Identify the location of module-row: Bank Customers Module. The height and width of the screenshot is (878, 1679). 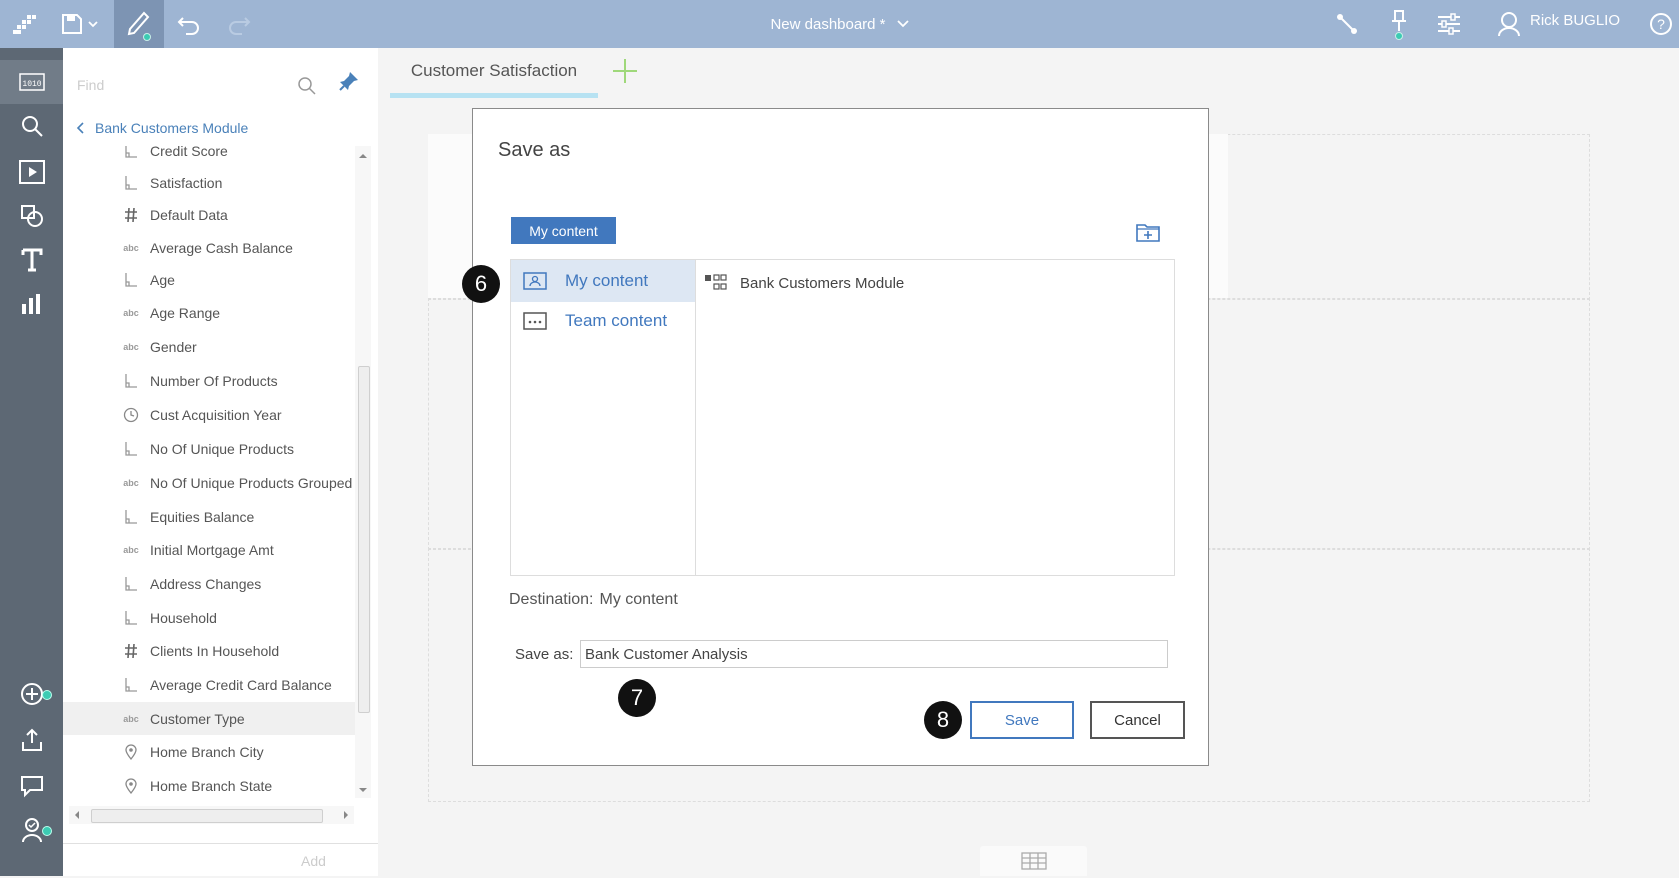
(800, 283).